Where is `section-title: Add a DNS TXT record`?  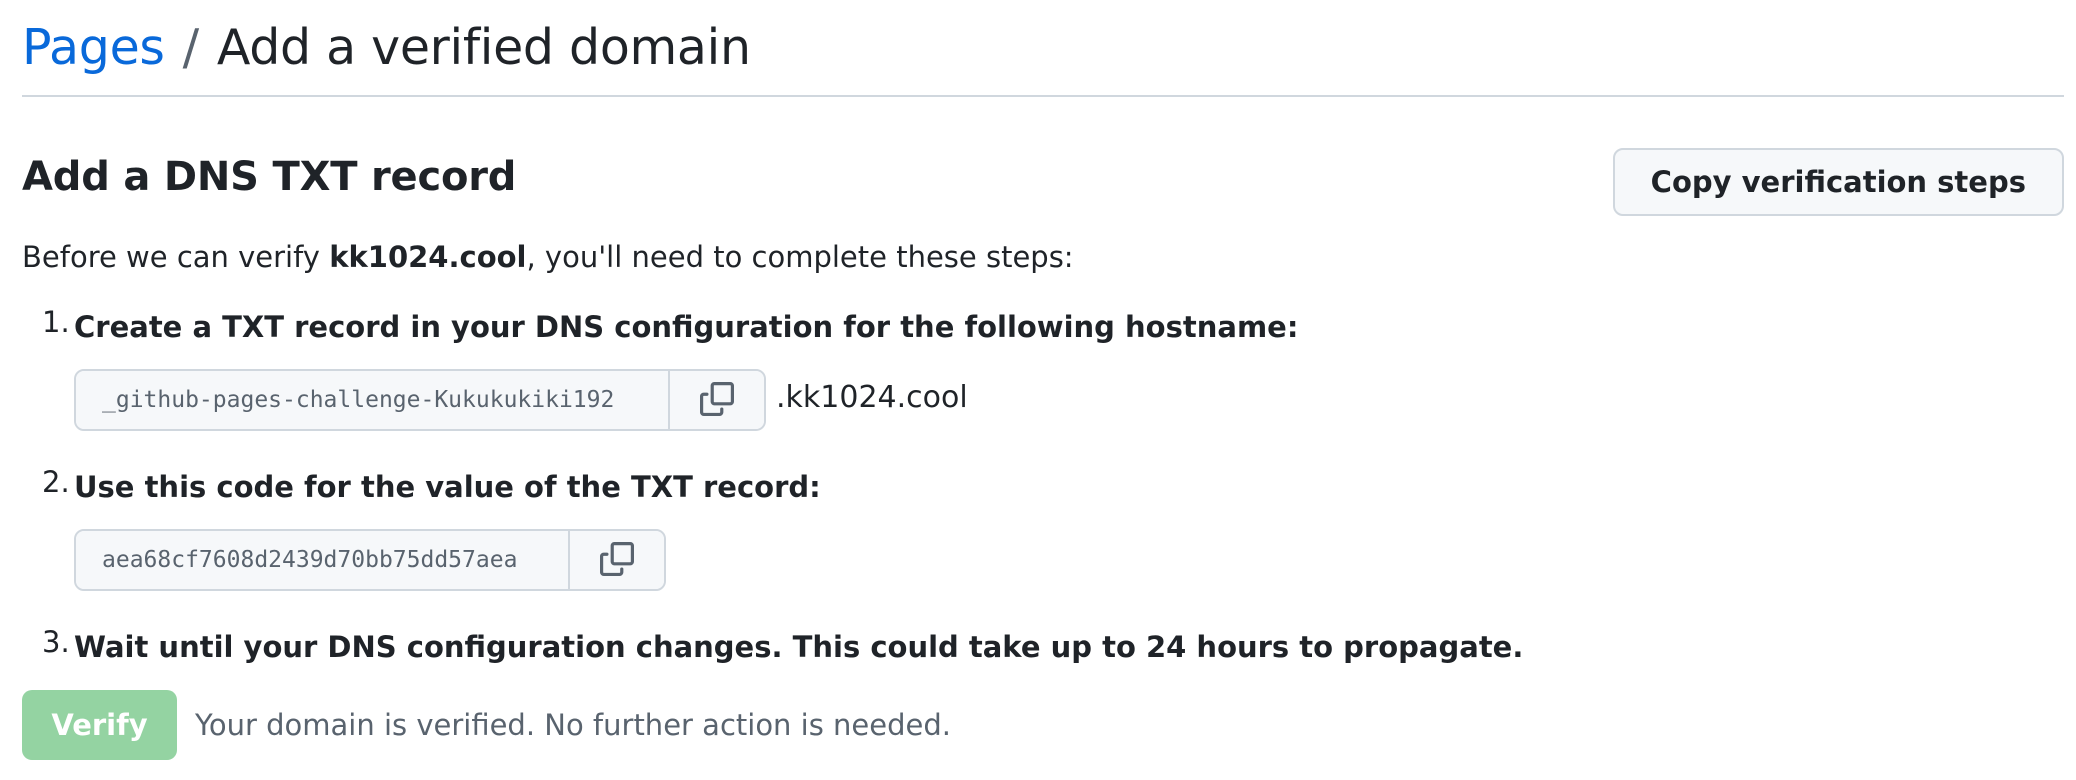 section-title: Add a DNS TXT record is located at coordinates (269, 177).